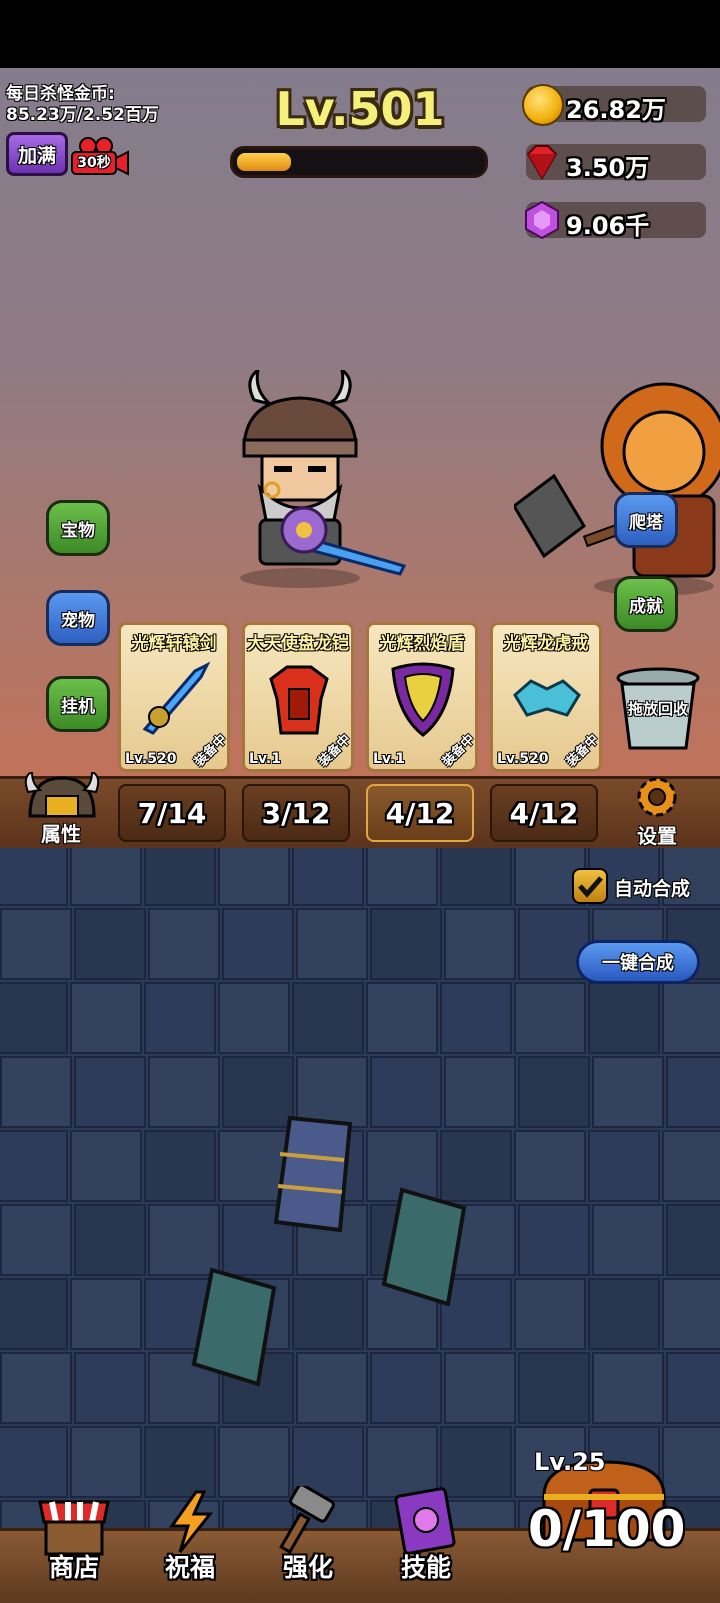 Image resolution: width=720 pixels, height=1603 pixels. What do you see at coordinates (614, 105) in the screenshot?
I see `gold-counter: 26.82万` at bounding box center [614, 105].